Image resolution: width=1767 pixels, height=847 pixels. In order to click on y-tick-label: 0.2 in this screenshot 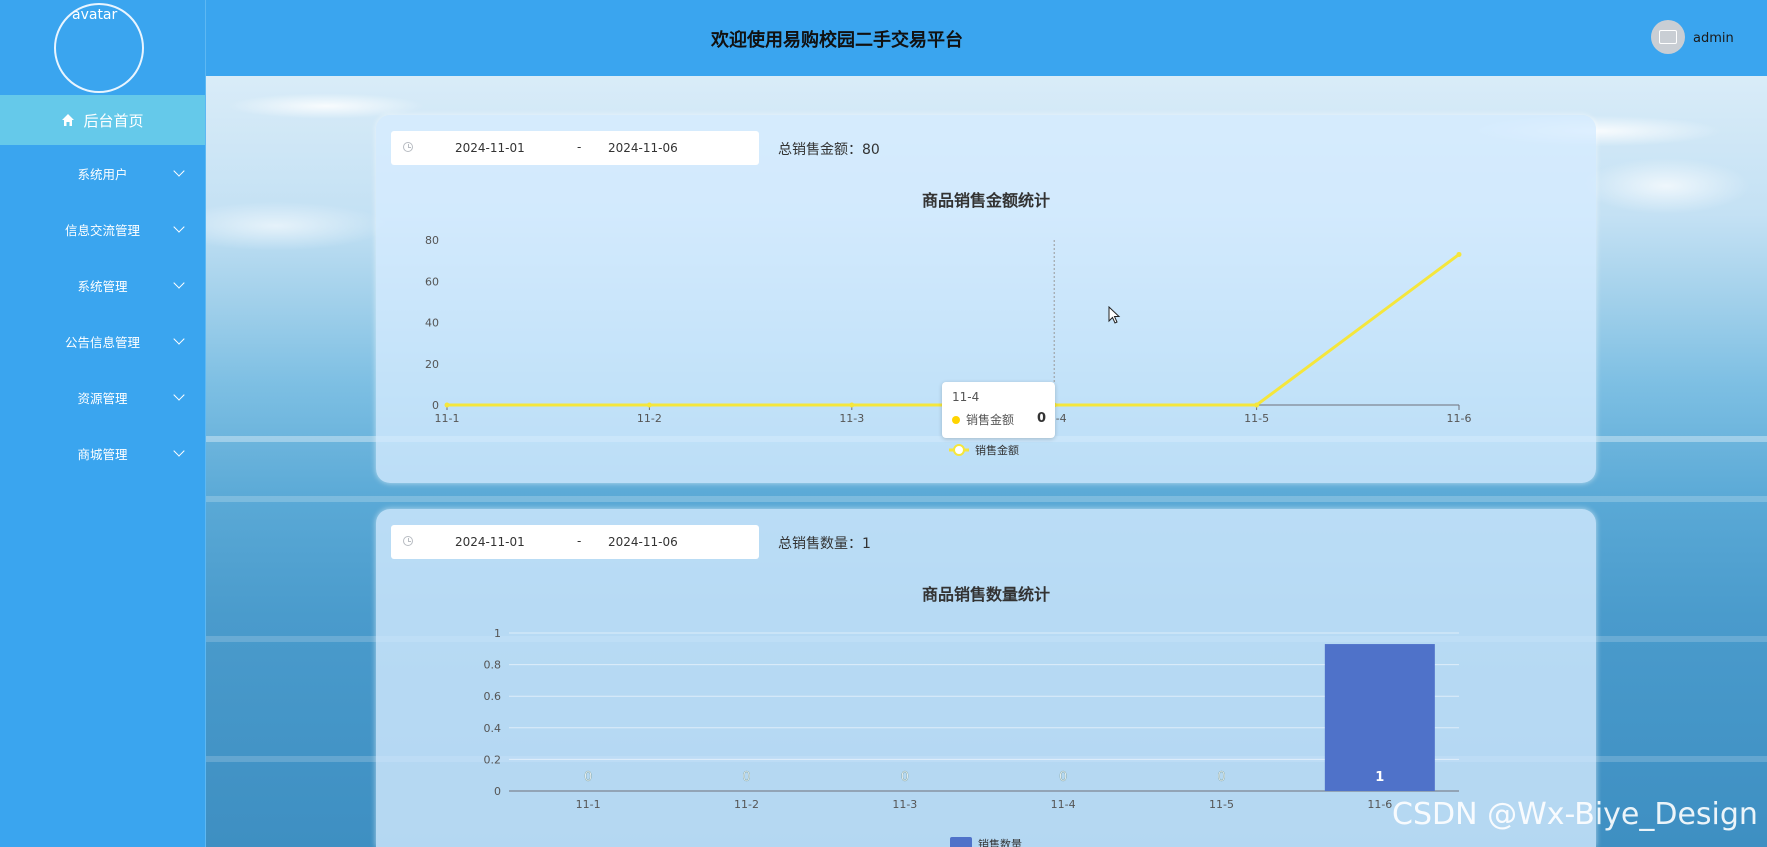, I will do `click(493, 759)`.